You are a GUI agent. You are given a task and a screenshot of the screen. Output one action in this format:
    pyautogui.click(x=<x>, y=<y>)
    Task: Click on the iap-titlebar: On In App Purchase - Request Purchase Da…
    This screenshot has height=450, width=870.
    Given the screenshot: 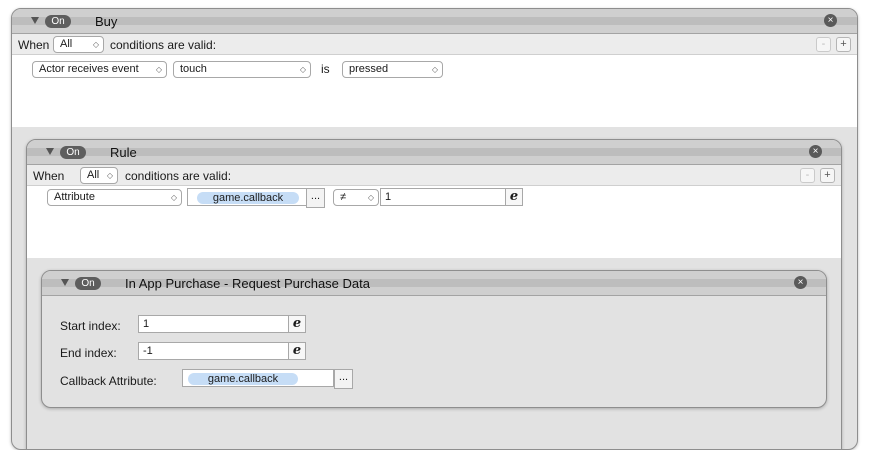 What is the action you would take?
    pyautogui.click(x=434, y=283)
    